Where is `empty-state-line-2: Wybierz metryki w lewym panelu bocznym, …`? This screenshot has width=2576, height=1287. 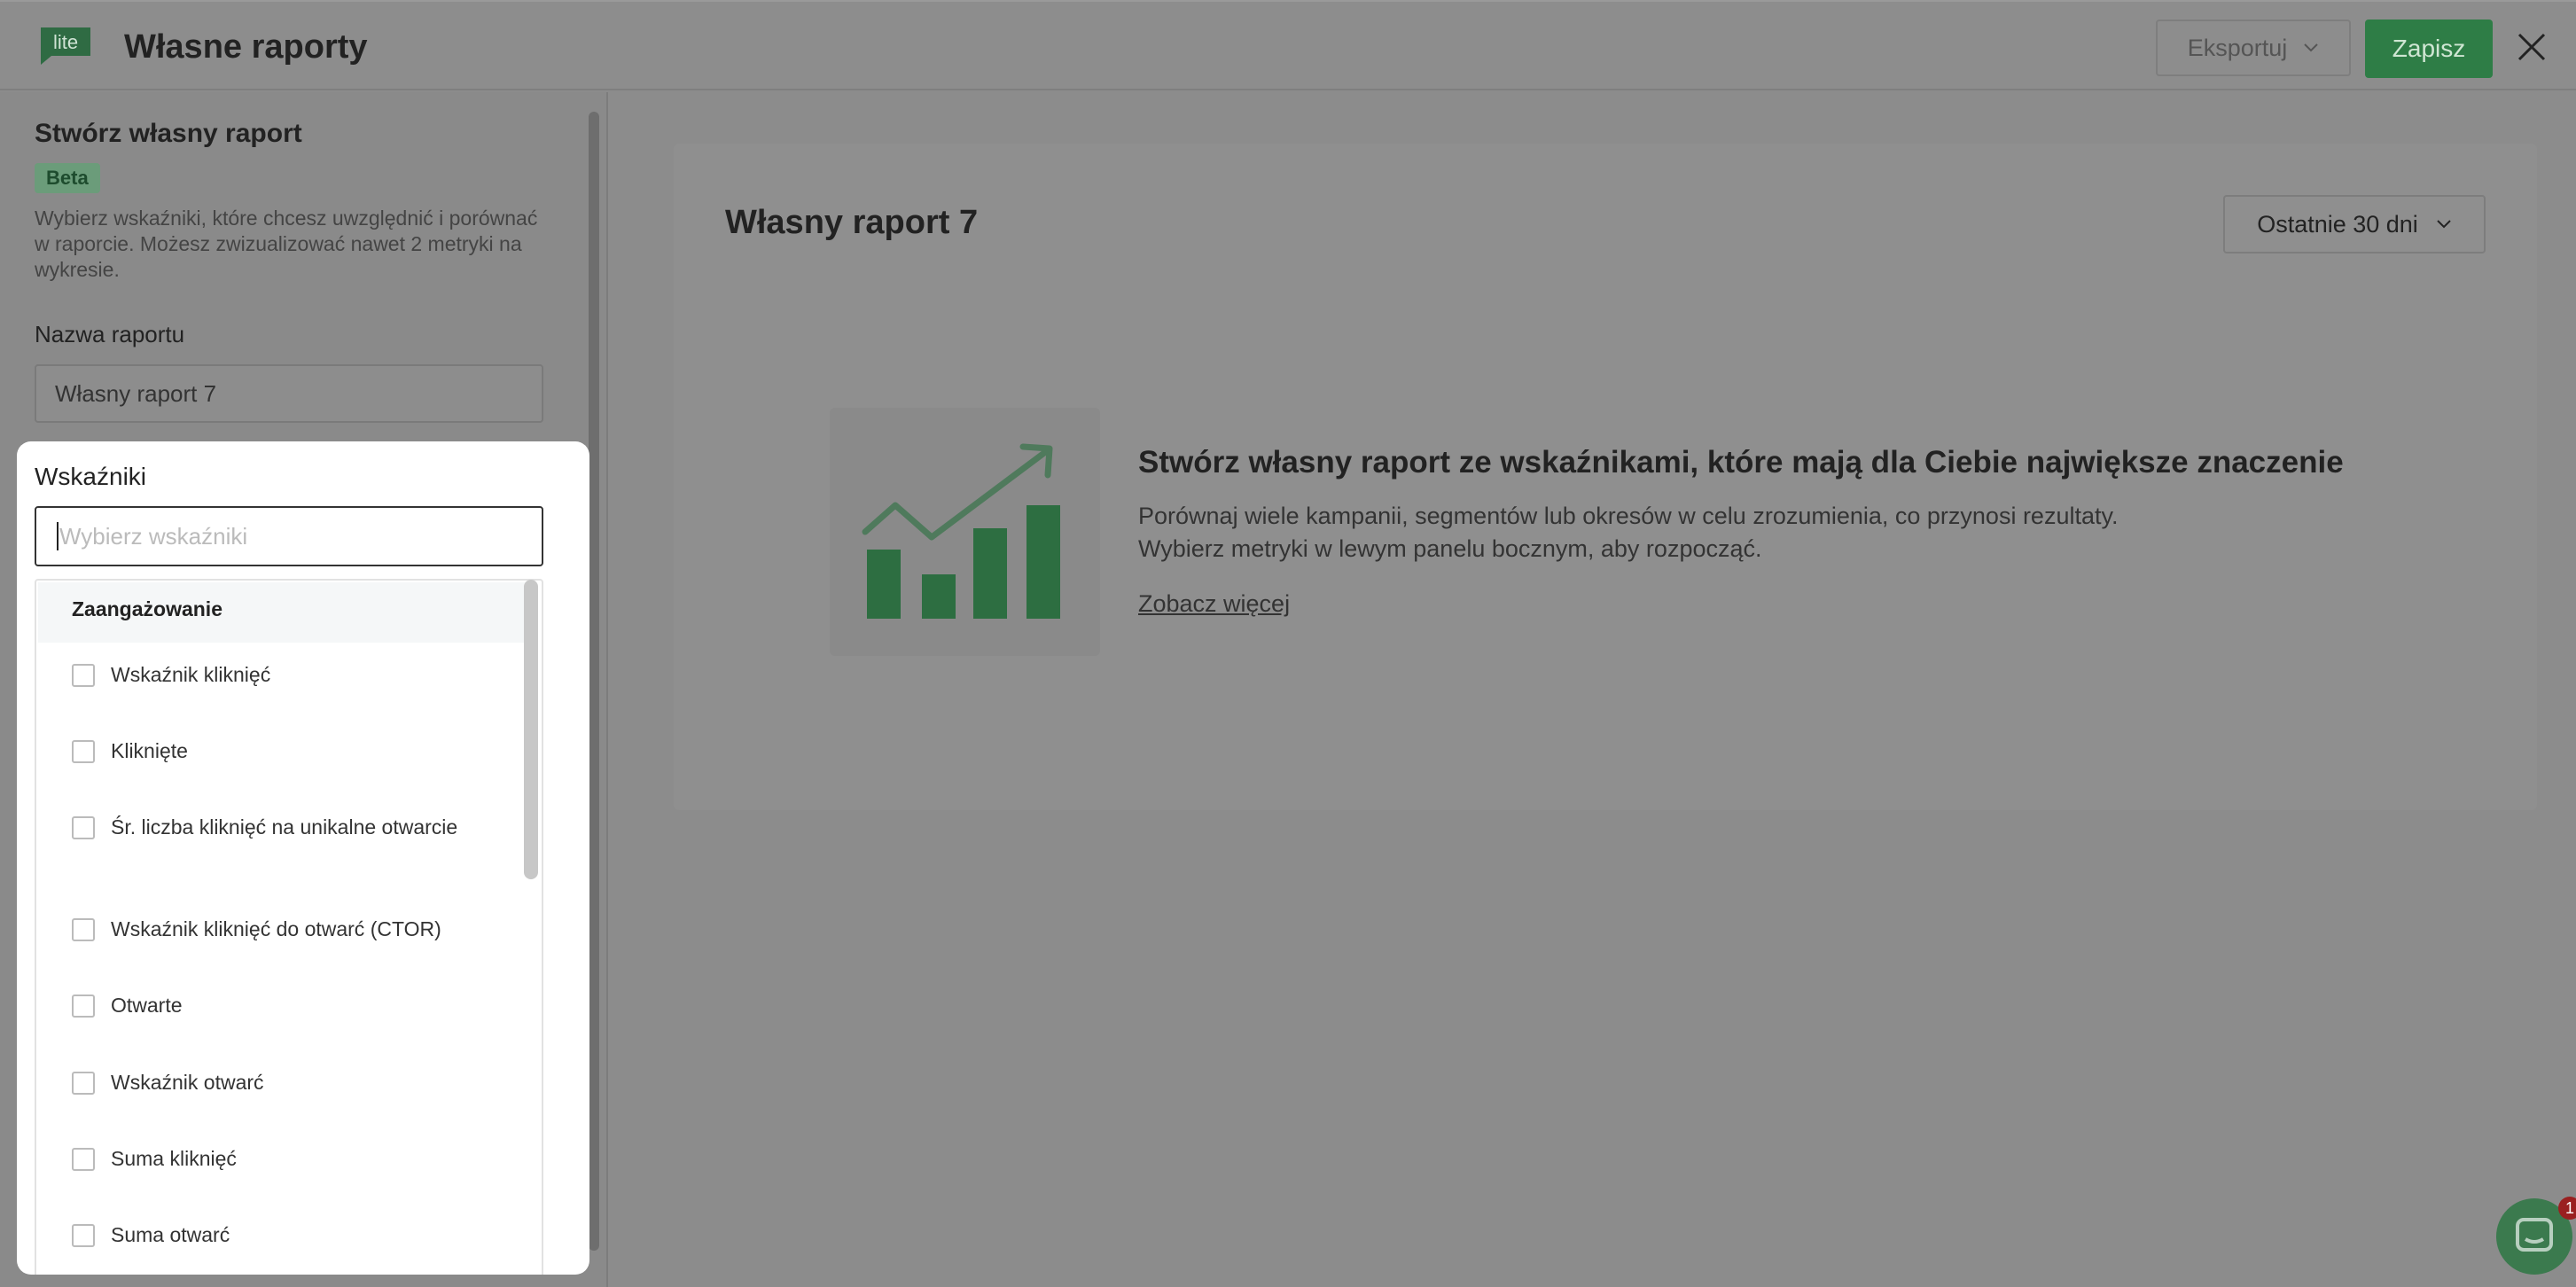 empty-state-line-2: Wybierz metryki w lewym panelu bocznym, … is located at coordinates (1450, 548).